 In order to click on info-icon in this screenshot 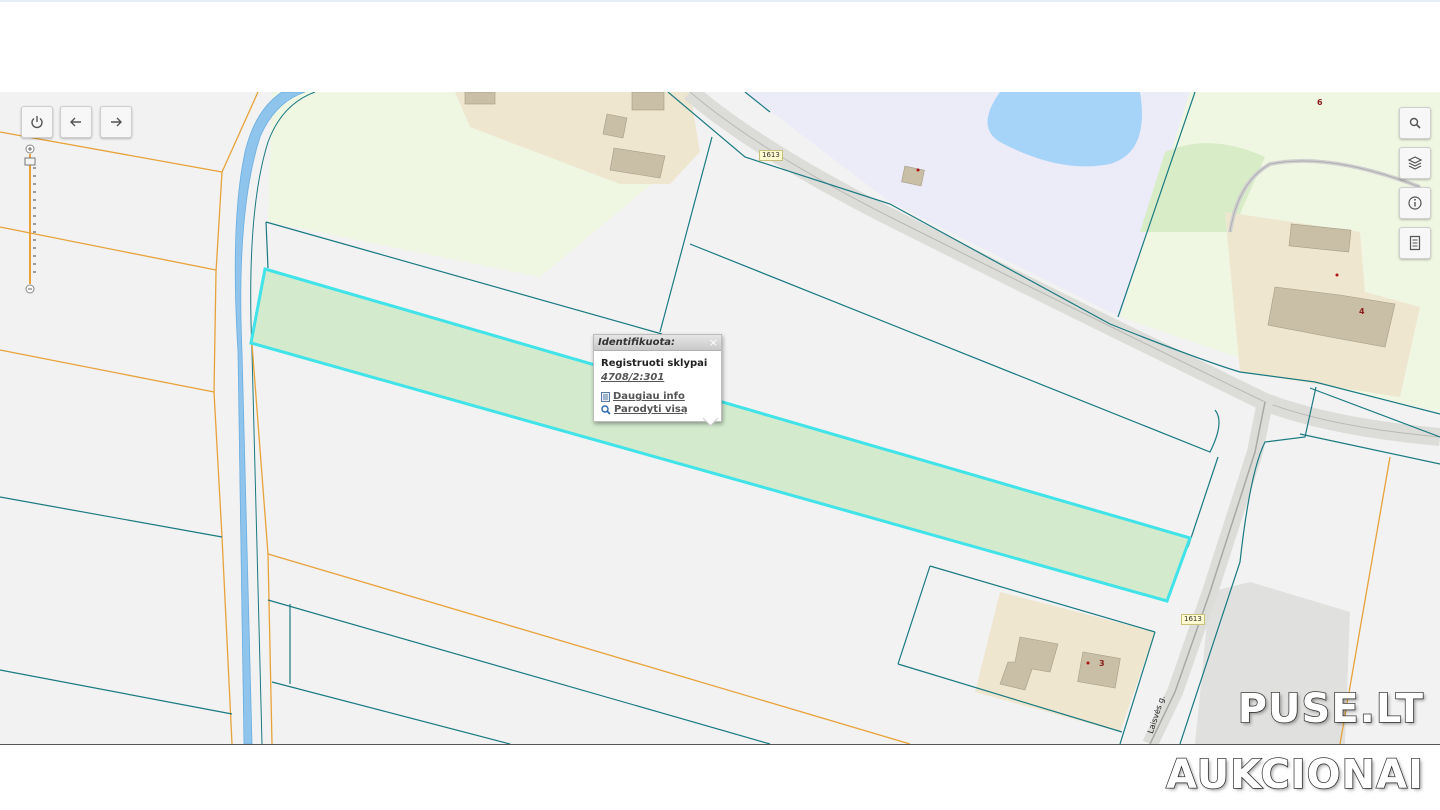, I will do `click(1415, 203)`.